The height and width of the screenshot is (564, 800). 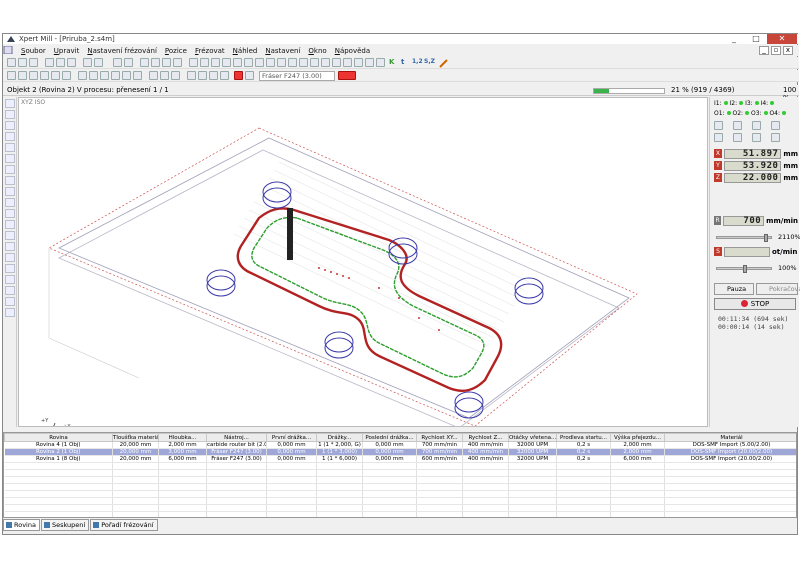 What do you see at coordinates (10, 257) in the screenshot?
I see `grid-tool-icon` at bounding box center [10, 257].